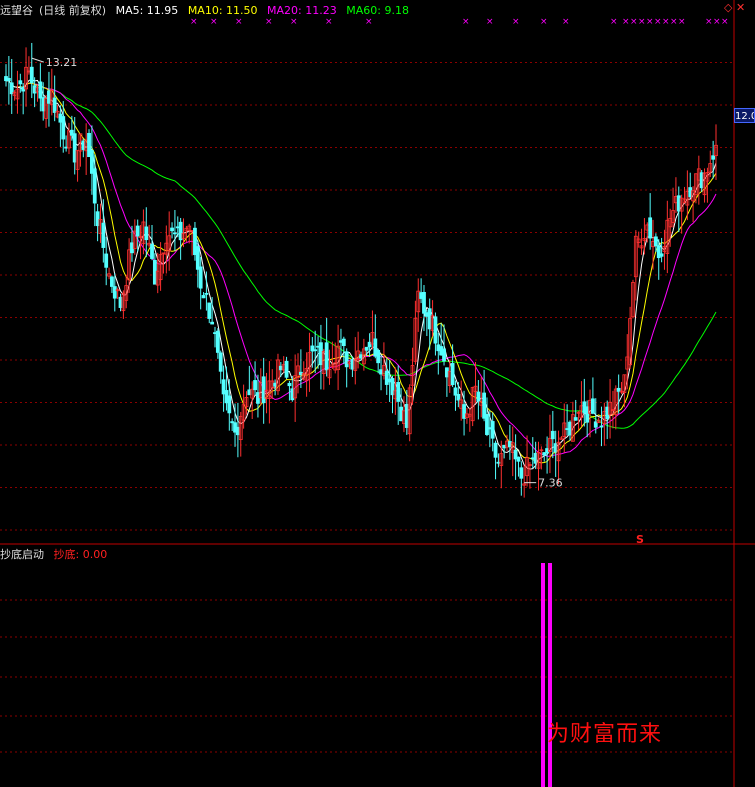 This screenshot has height=787, width=755. I want to click on ma5-label: MA5: 11.95, so click(147, 10).